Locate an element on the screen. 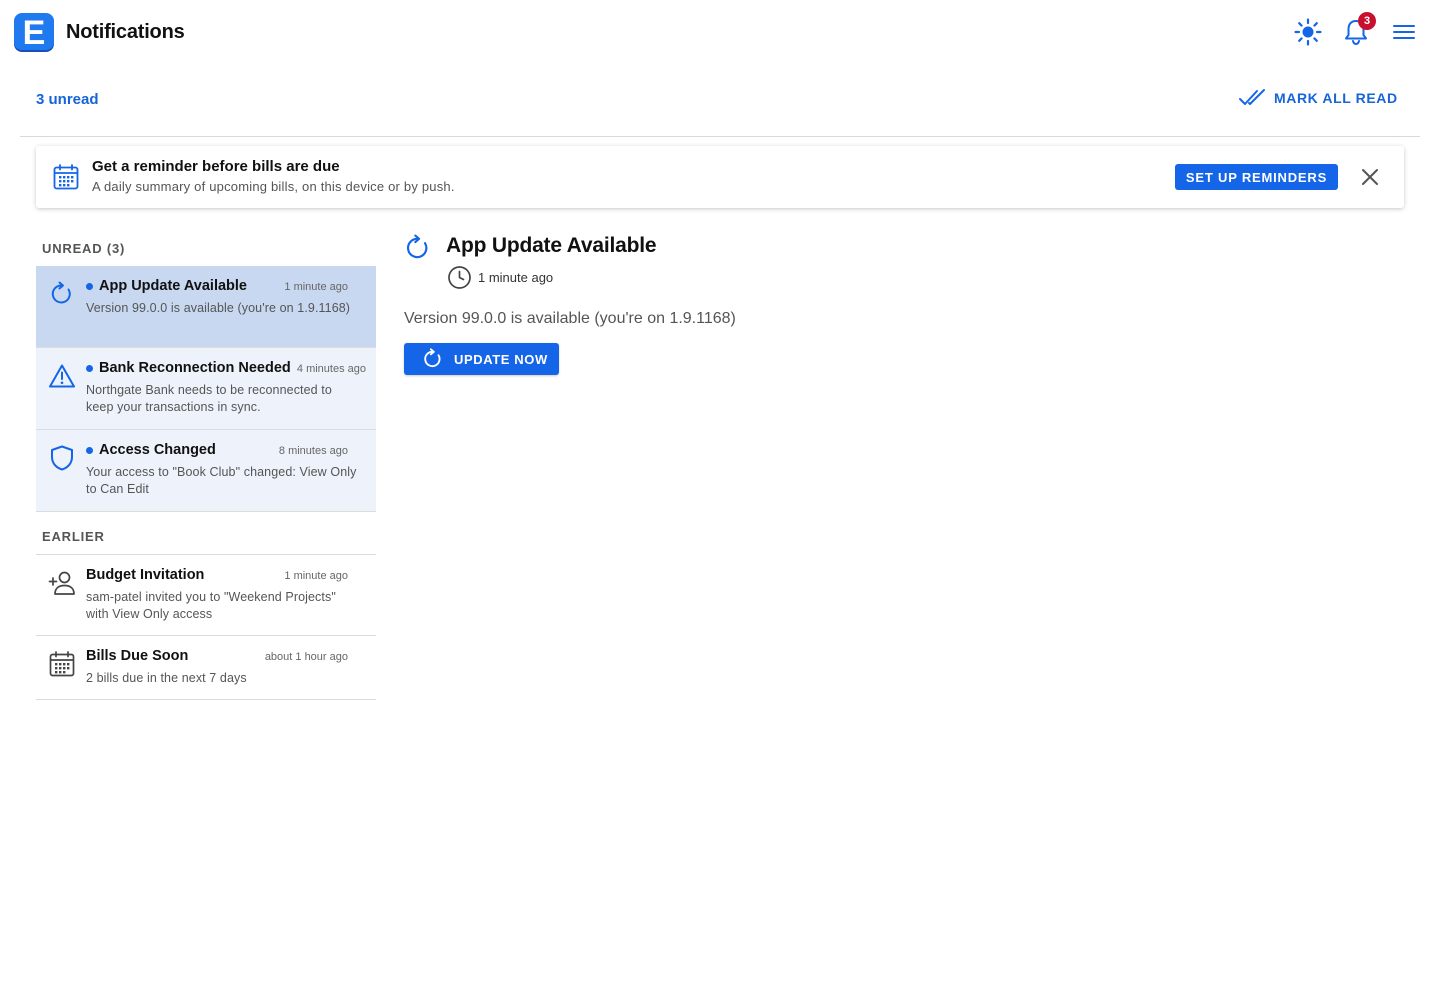  detail-timestamp: 1 minute ago is located at coordinates (516, 277).